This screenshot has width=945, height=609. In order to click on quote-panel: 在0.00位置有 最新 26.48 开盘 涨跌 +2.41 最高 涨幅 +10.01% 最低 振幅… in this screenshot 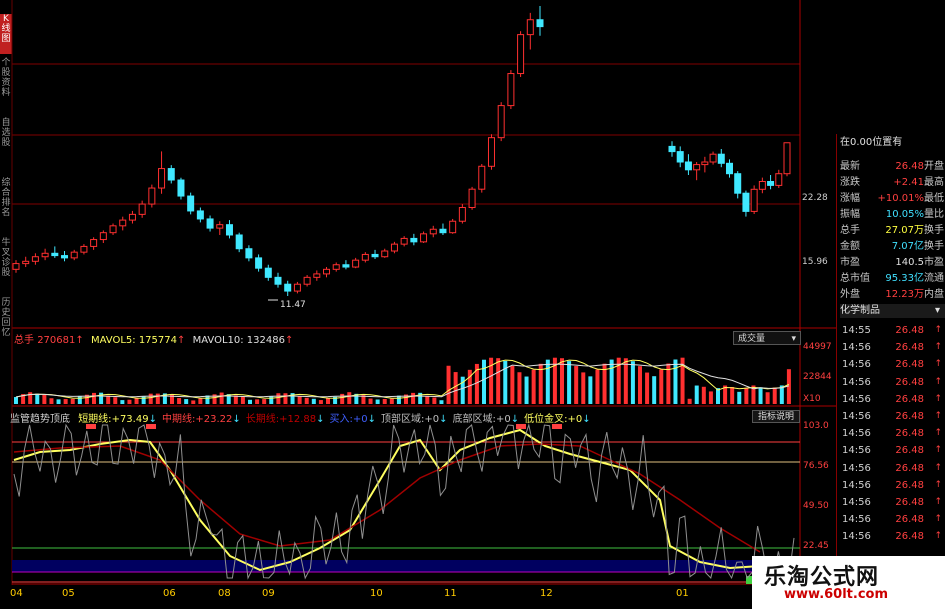, I will do `click(890, 371)`.